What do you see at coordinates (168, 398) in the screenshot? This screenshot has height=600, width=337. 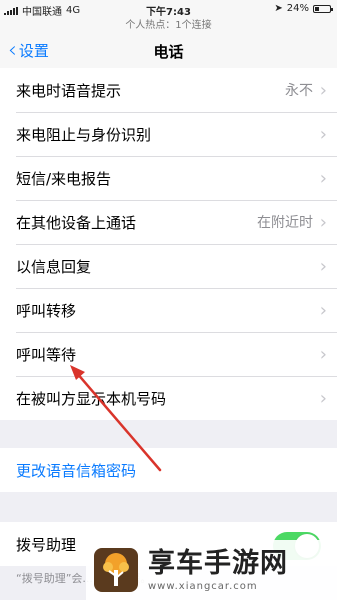 I see `row-show-caller-id: 在被叫方显示本机号码 ›` at bounding box center [168, 398].